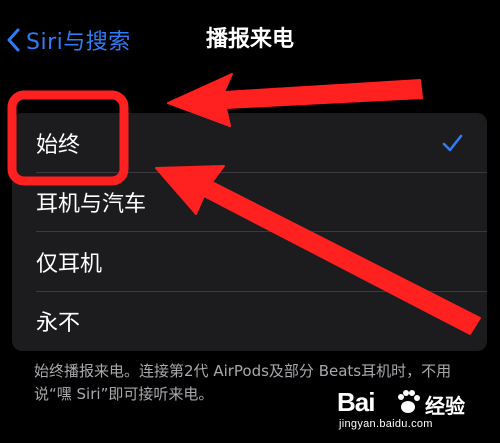 This screenshot has height=443, width=500. What do you see at coordinates (356, 402) in the screenshot?
I see `watermark-brand: Bai` at bounding box center [356, 402].